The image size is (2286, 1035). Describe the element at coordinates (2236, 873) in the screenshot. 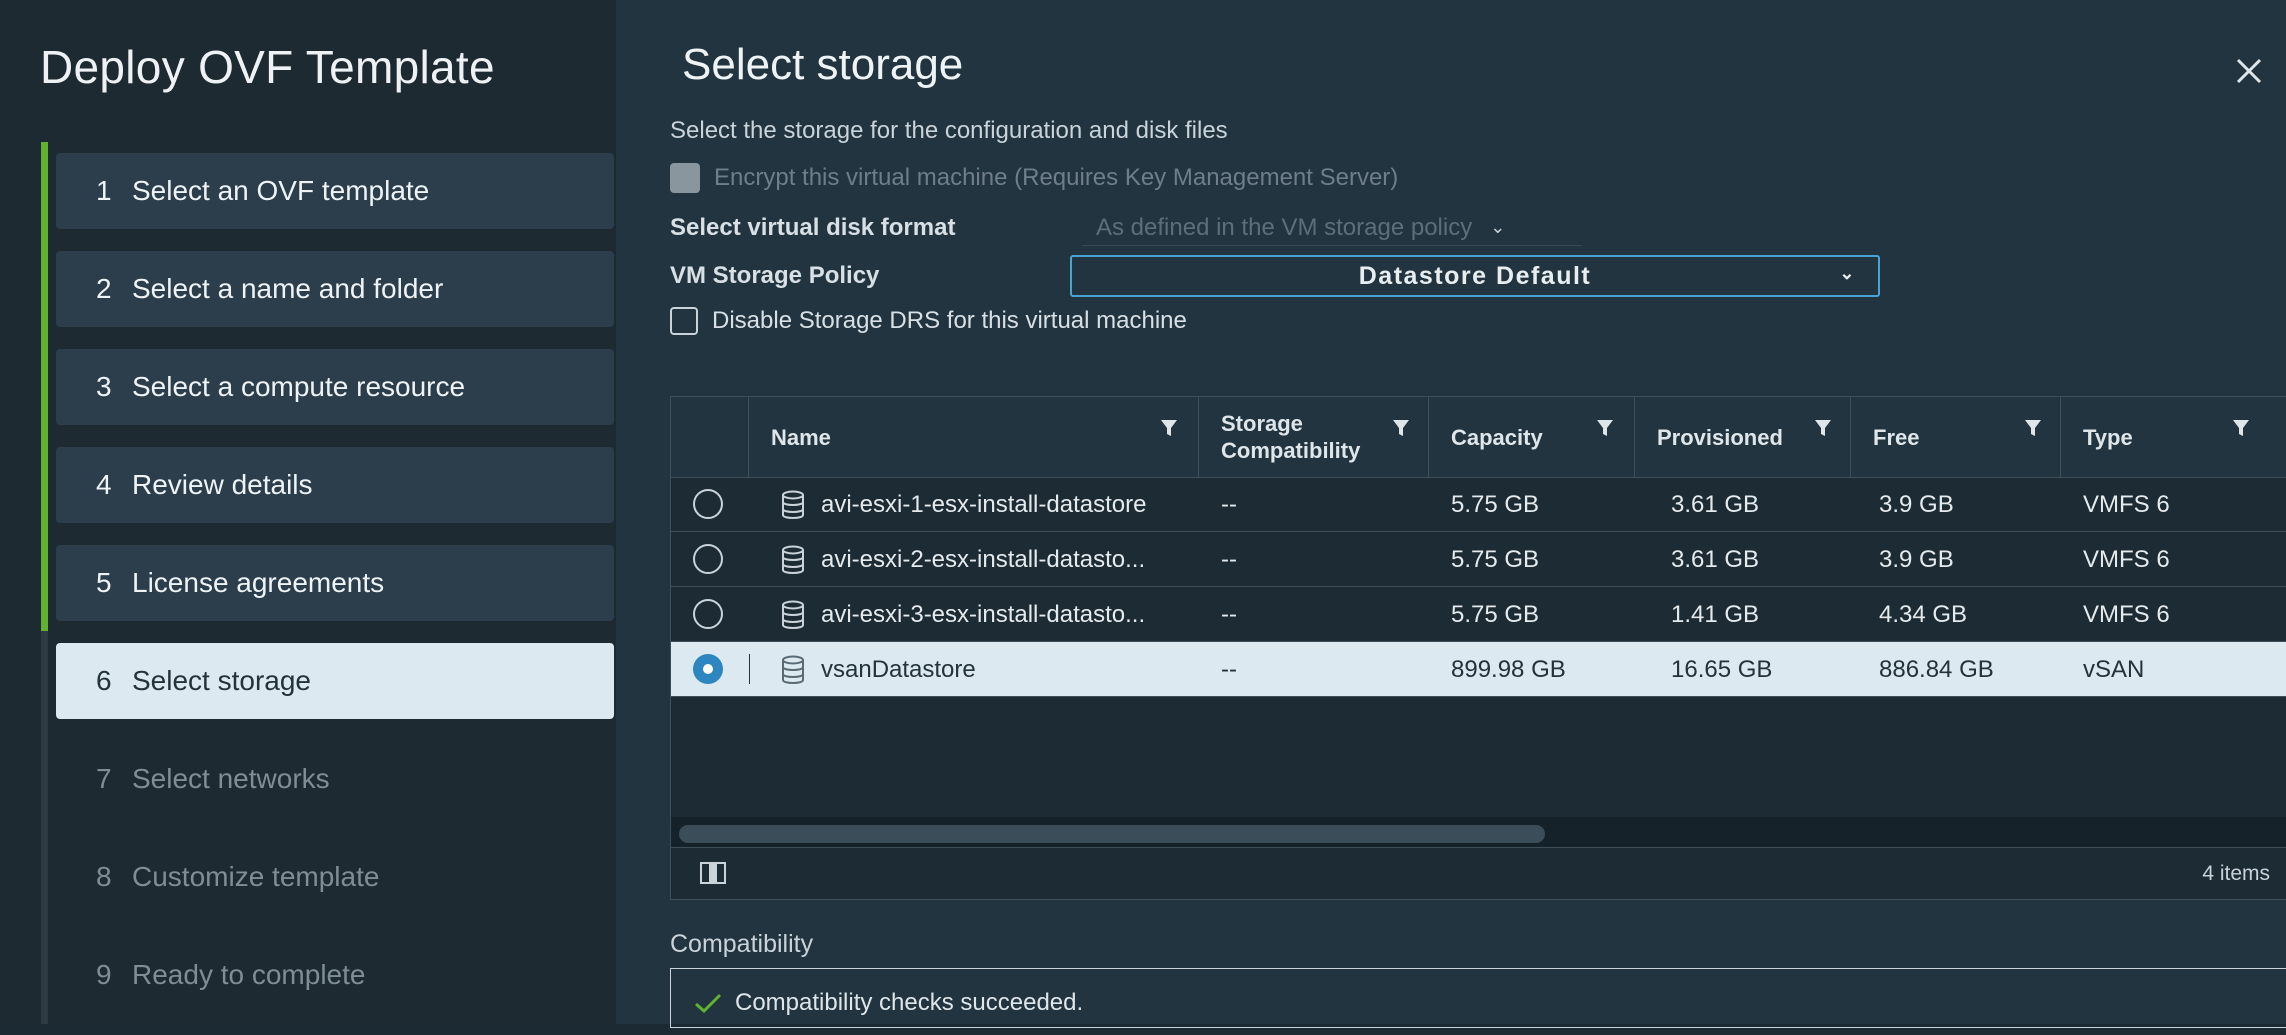

I see `items-count: 4 items` at that location.